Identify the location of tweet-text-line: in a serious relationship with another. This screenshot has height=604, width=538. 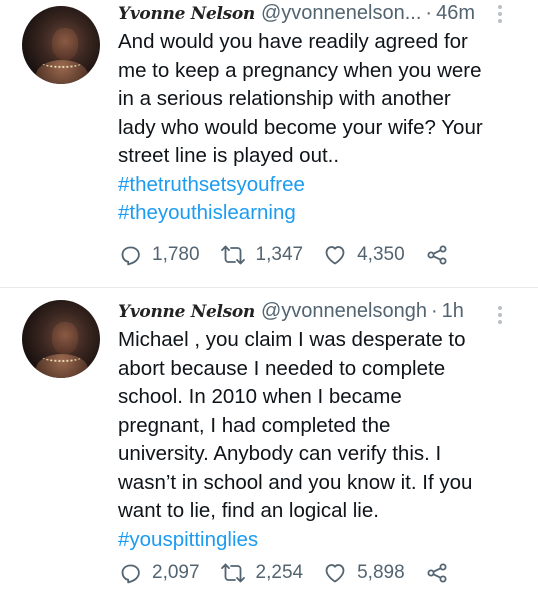
(284, 98).